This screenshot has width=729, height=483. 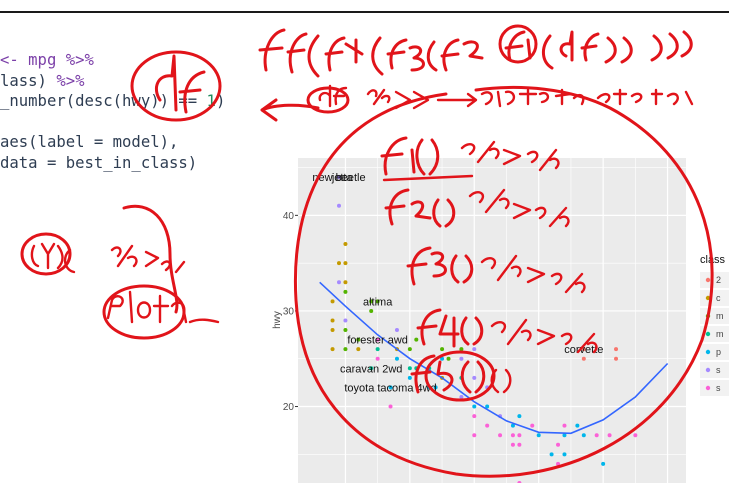 What do you see at coordinates (496, 270) in the screenshot?
I see `step-f3` at bounding box center [496, 270].